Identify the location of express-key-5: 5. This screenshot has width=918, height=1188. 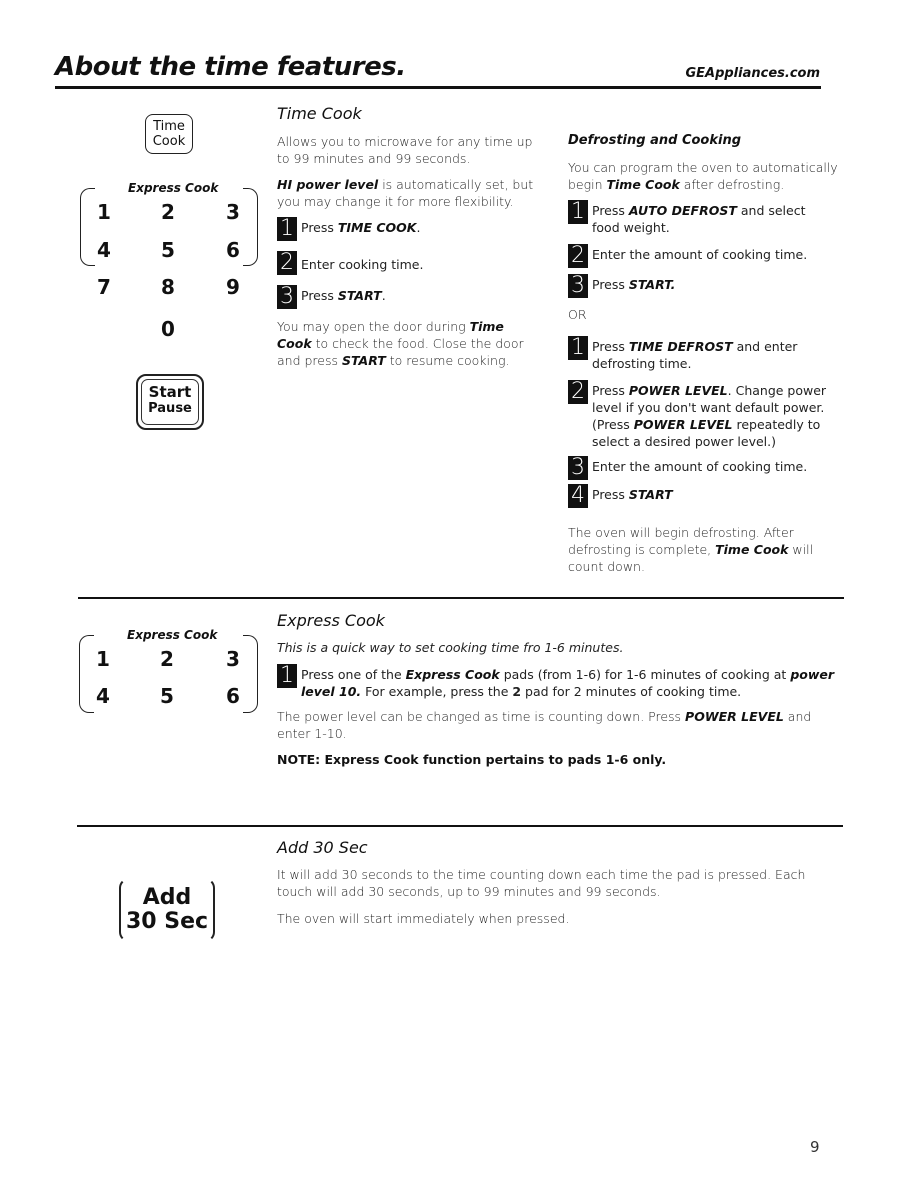
(167, 696).